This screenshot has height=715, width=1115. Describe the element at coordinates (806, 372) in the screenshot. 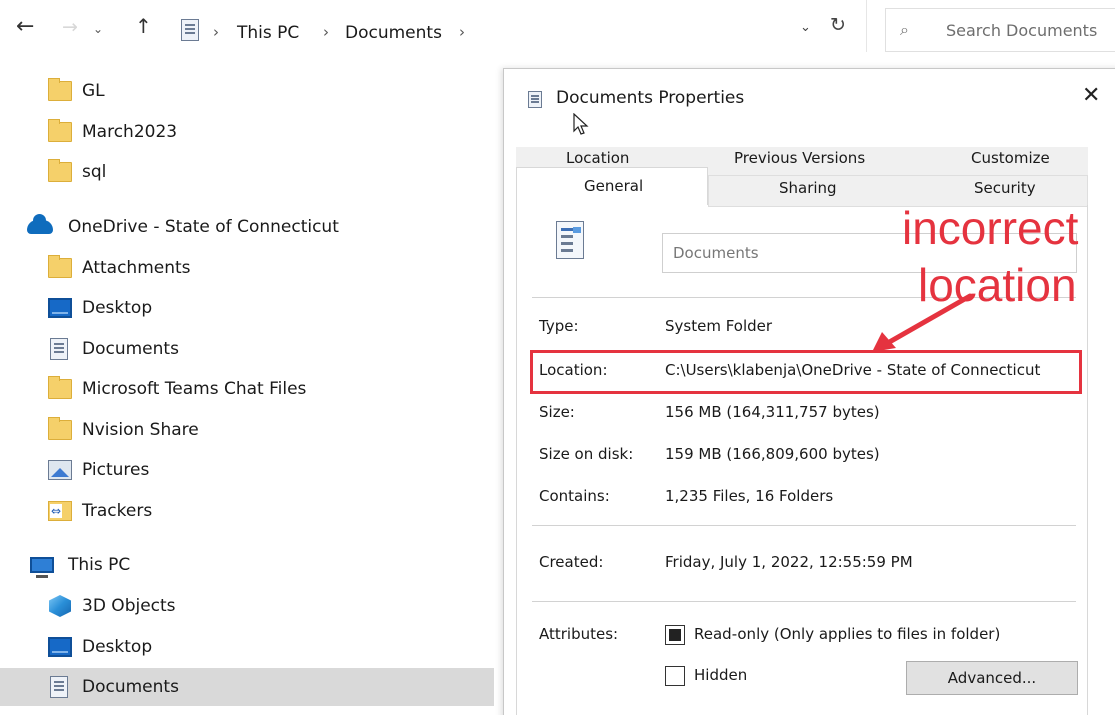

I see `annotation-highlight-box` at that location.